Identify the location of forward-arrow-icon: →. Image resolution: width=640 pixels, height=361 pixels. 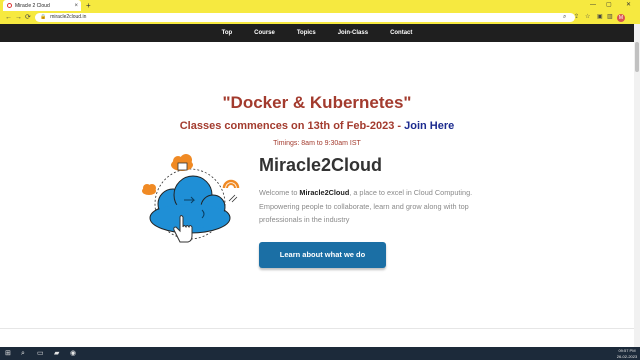
(18, 17).